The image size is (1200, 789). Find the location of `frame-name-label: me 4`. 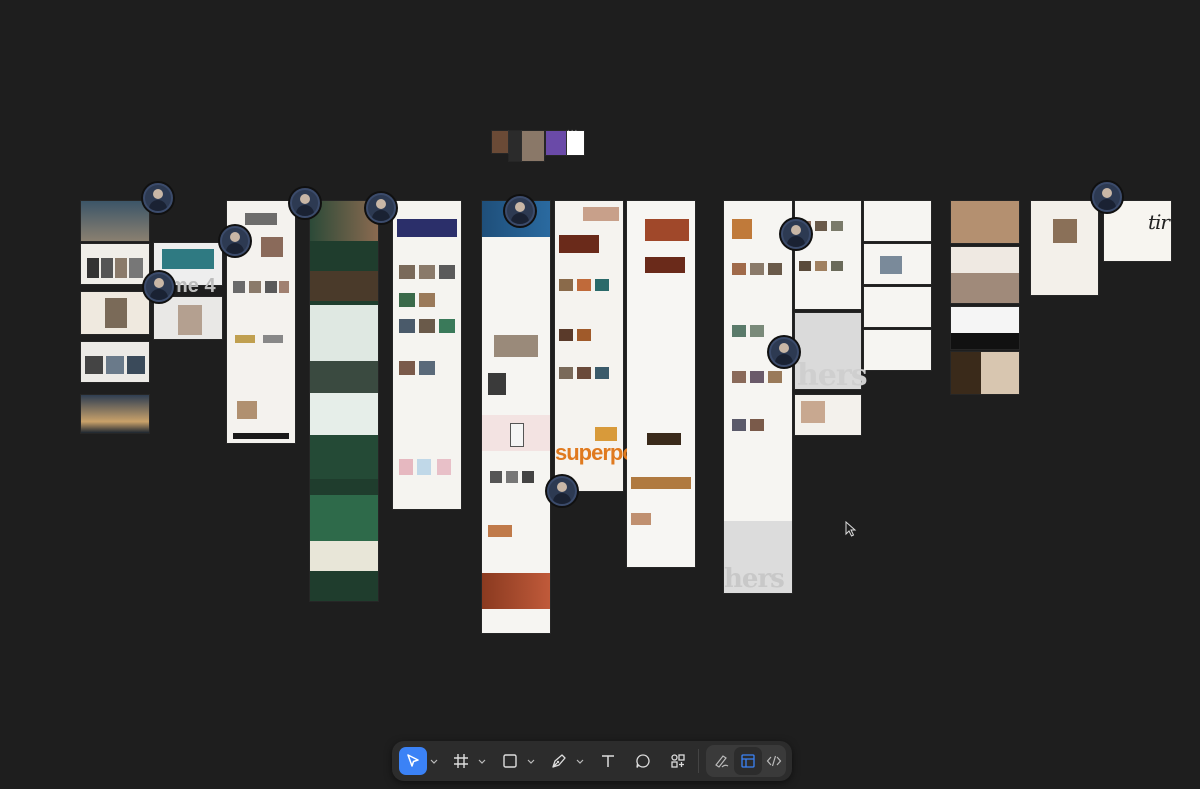

frame-name-label: me 4 is located at coordinates (193, 286).